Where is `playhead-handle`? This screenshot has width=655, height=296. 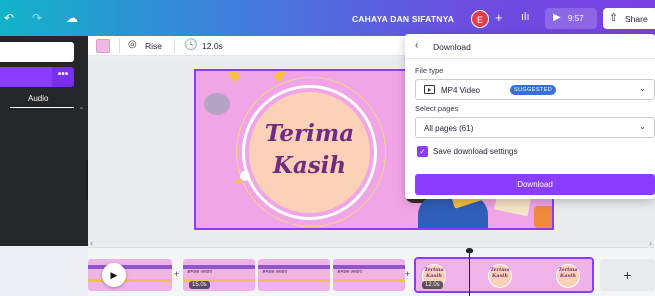
playhead-handle is located at coordinates (469, 250).